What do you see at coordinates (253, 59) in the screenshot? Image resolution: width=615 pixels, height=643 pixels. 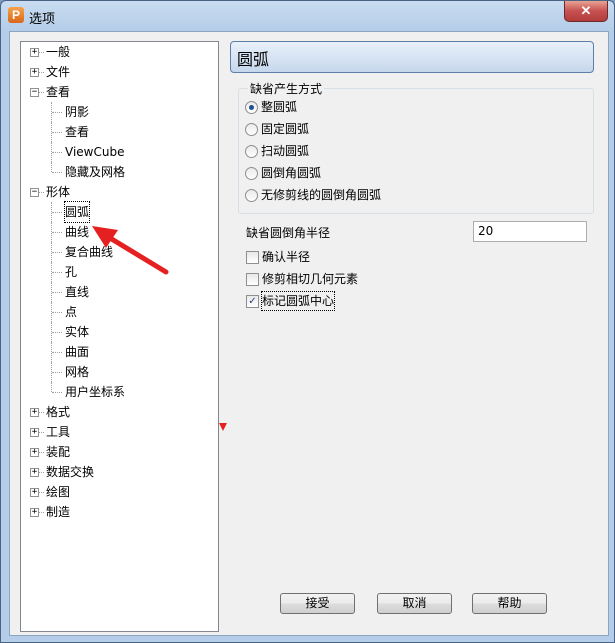 I see `page-title: 圆弧` at bounding box center [253, 59].